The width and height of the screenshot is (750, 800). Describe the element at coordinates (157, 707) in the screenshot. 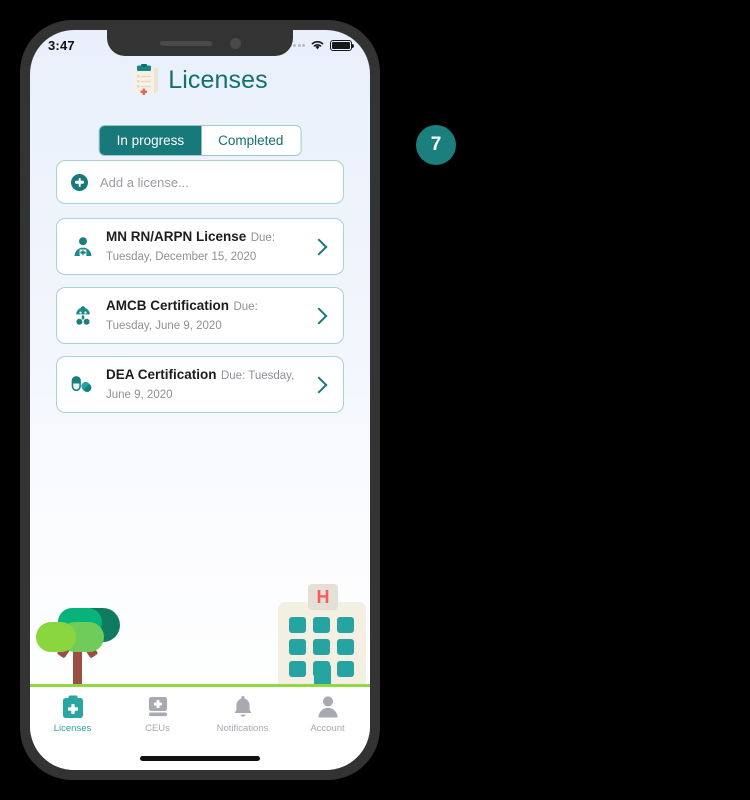

I see `book-plus-icon` at that location.